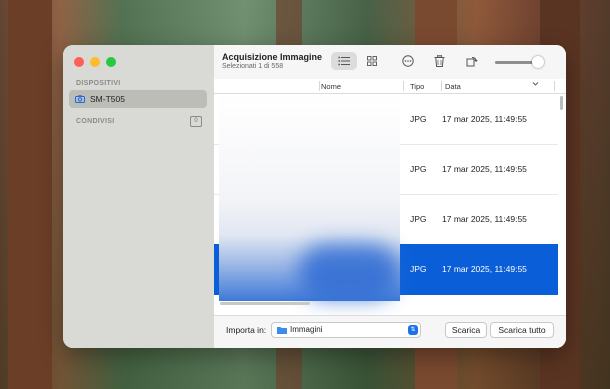  I want to click on zoom-slider, so click(520, 62).